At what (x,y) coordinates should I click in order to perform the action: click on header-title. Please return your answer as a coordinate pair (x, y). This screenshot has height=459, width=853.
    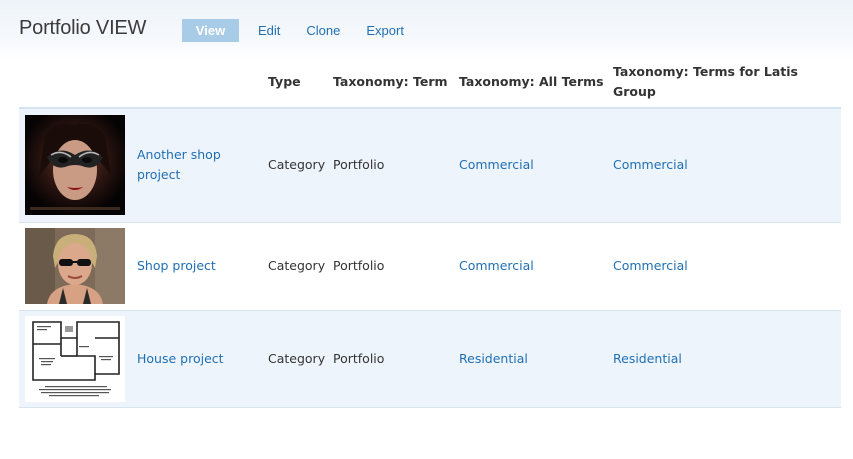
    Looking at the image, I should click on (202, 82).